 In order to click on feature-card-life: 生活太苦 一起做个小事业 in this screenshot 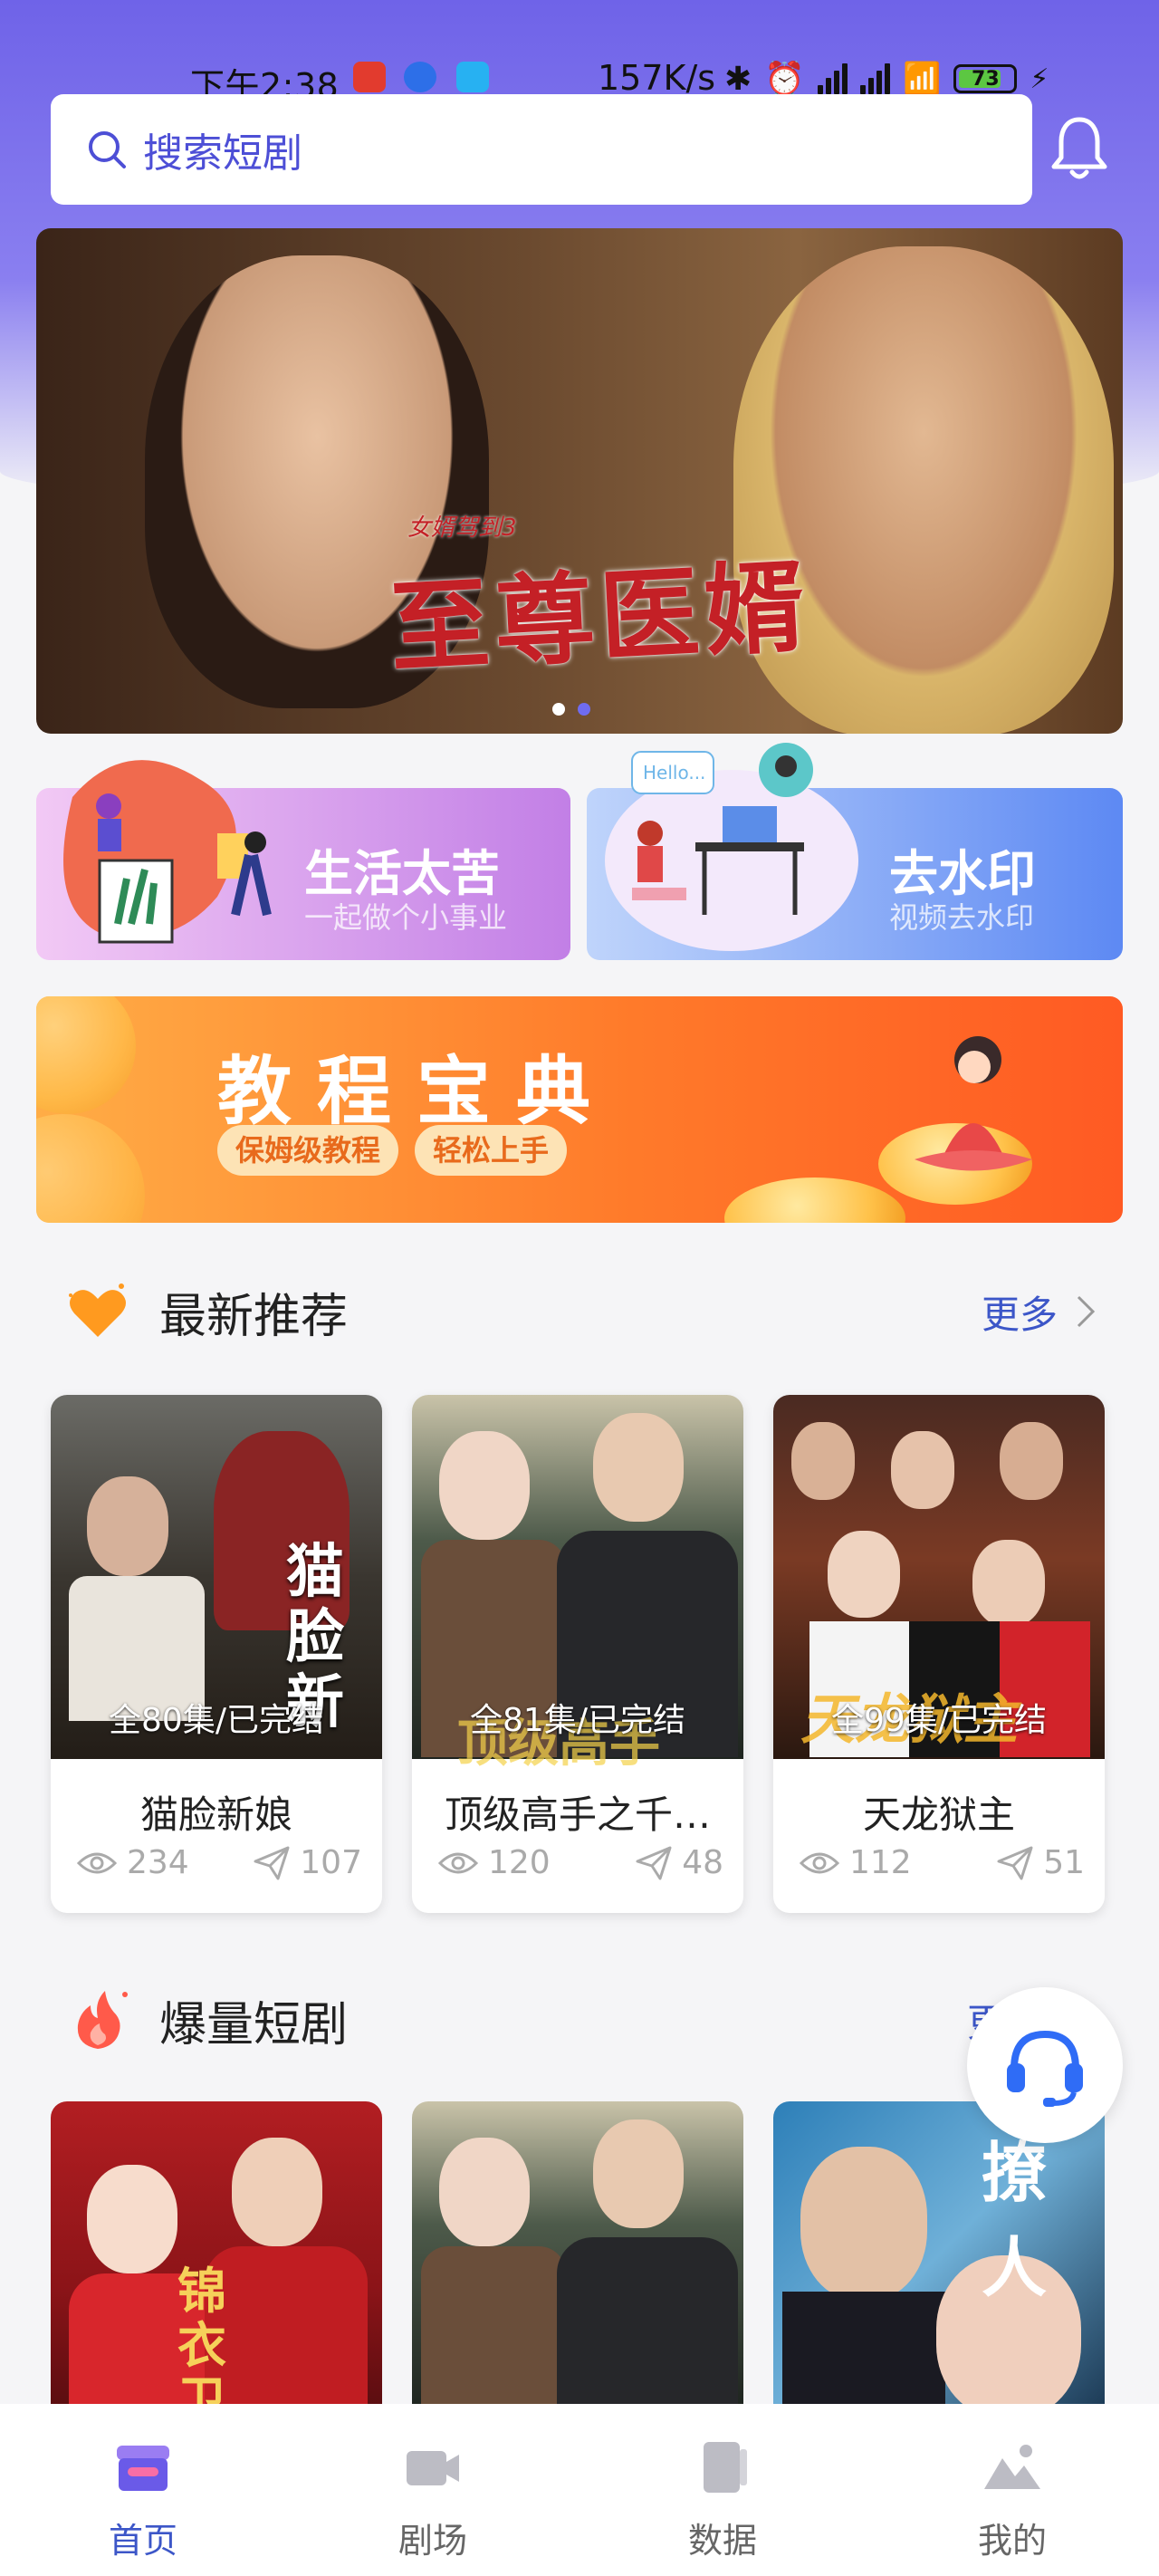, I will do `click(303, 860)`.